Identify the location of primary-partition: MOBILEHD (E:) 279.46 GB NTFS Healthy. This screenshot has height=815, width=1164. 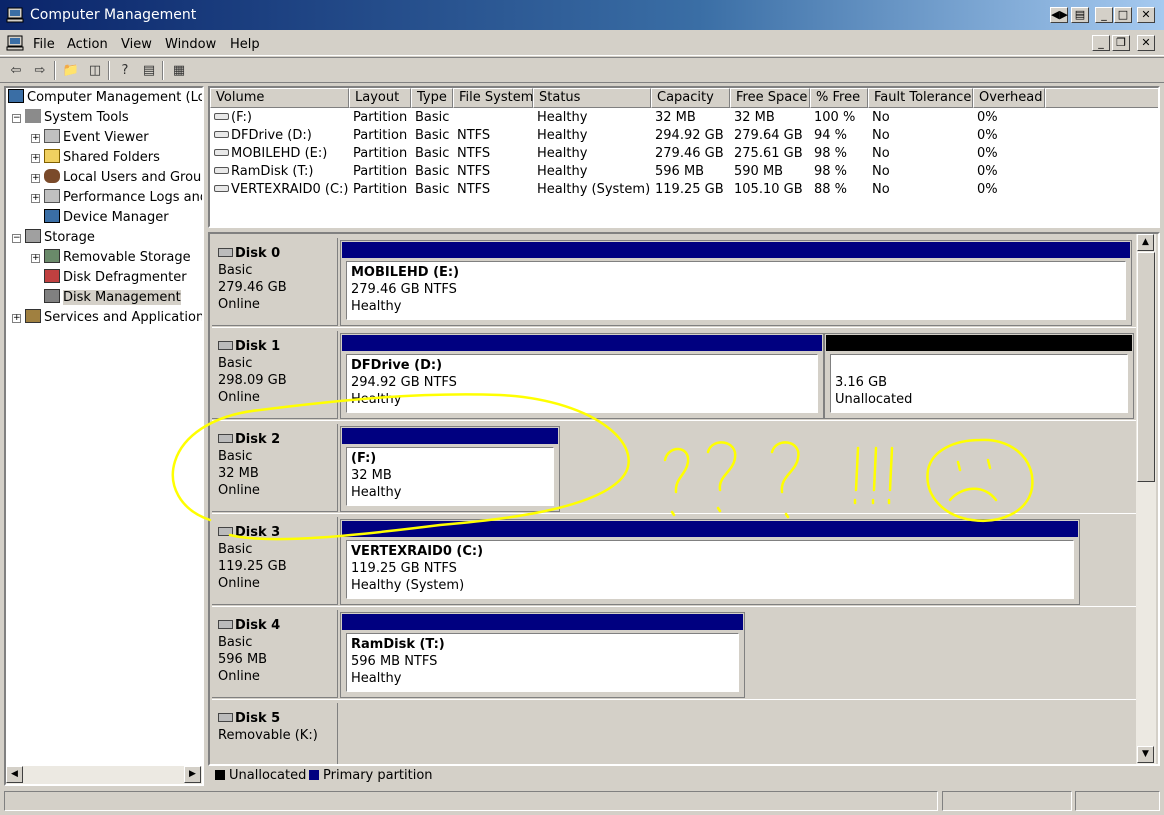
(736, 283).